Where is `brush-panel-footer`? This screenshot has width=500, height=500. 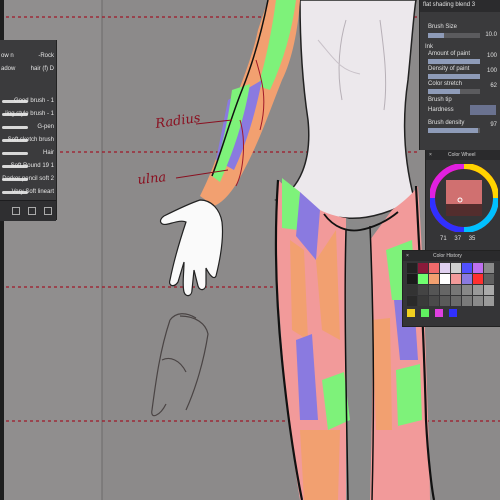 brush-panel-footer is located at coordinates (28, 210).